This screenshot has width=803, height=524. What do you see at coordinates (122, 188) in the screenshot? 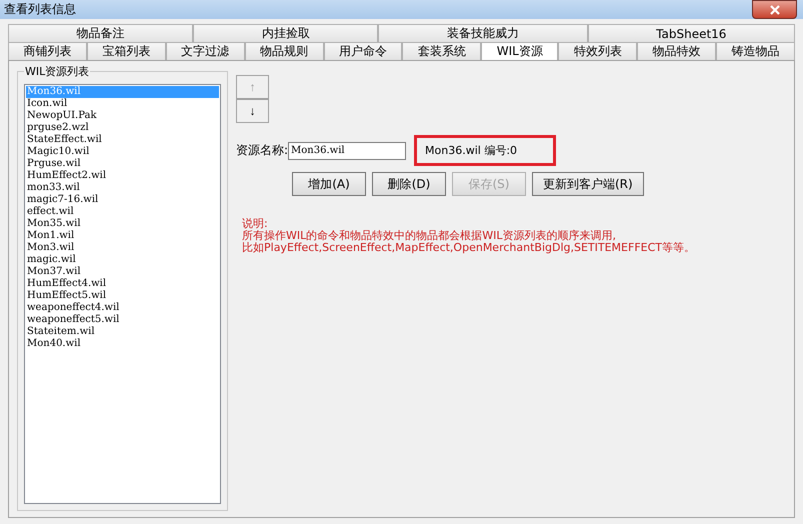
I see `list-item: mon33.wil` at bounding box center [122, 188].